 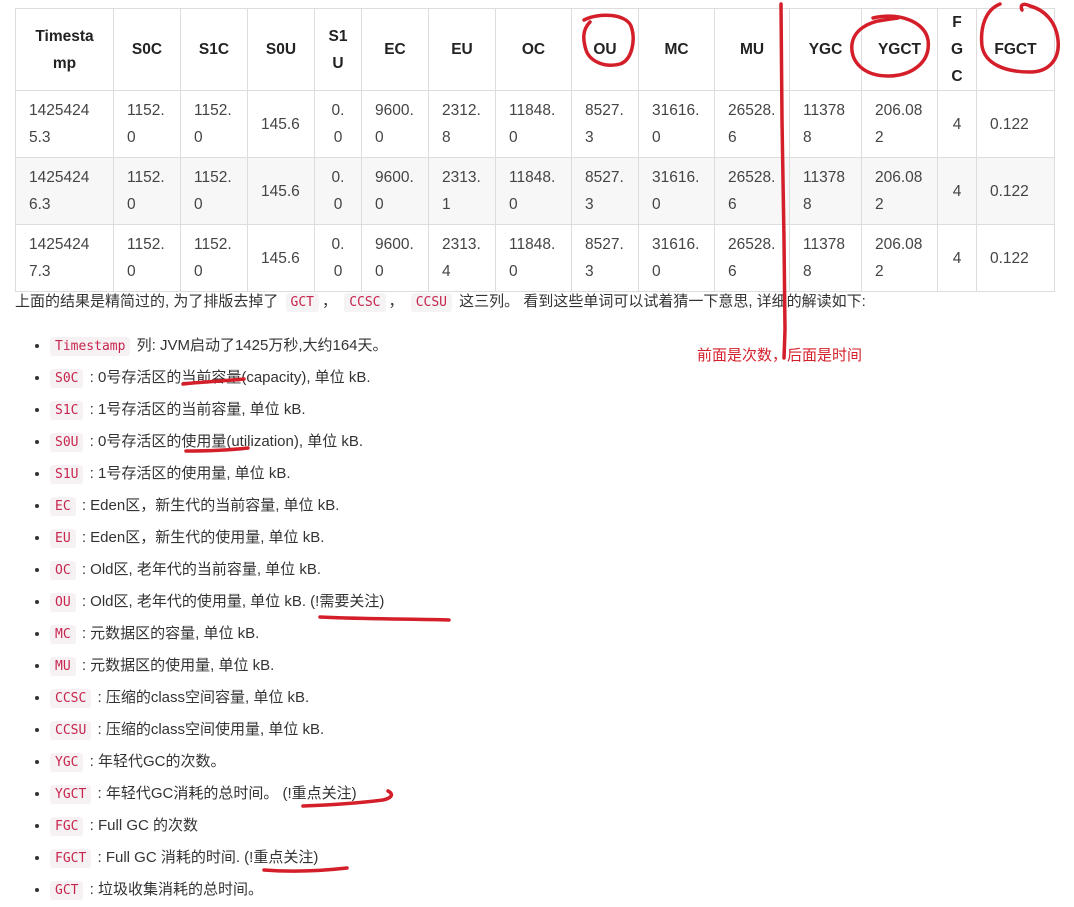 I want to click on term-description: : 1号存活区的使用量, 单位 kB., so click(x=188, y=473).